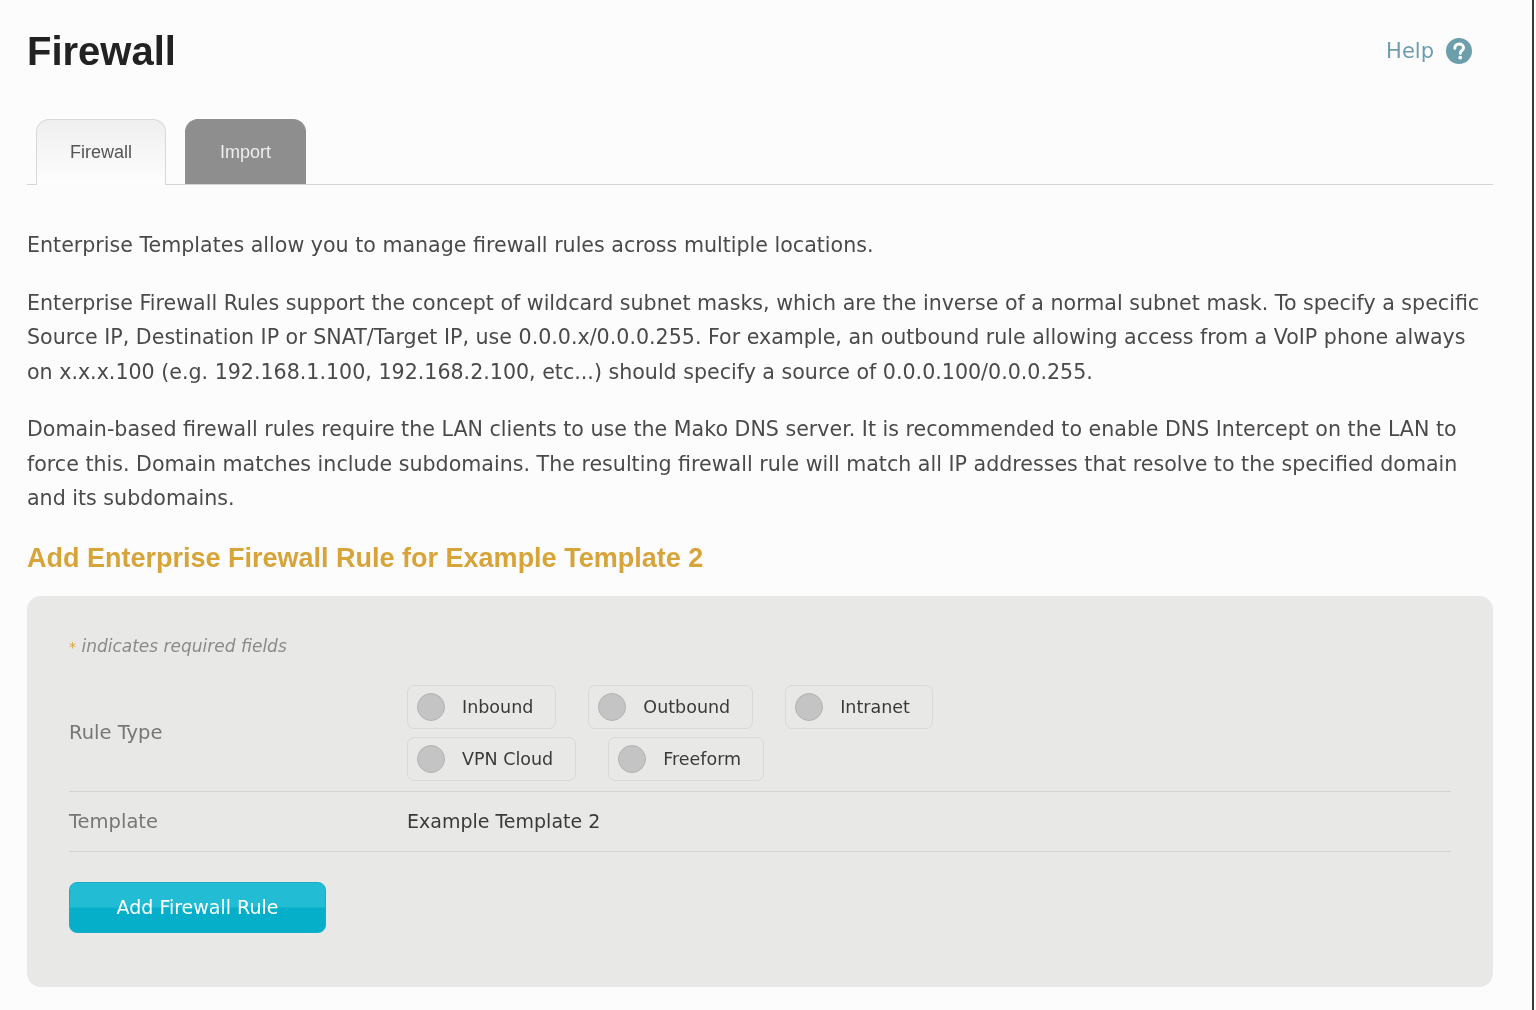 Image resolution: width=1536 pixels, height=1010 pixels. What do you see at coordinates (671, 706) in the screenshot?
I see `rule-type-option: Outbound` at bounding box center [671, 706].